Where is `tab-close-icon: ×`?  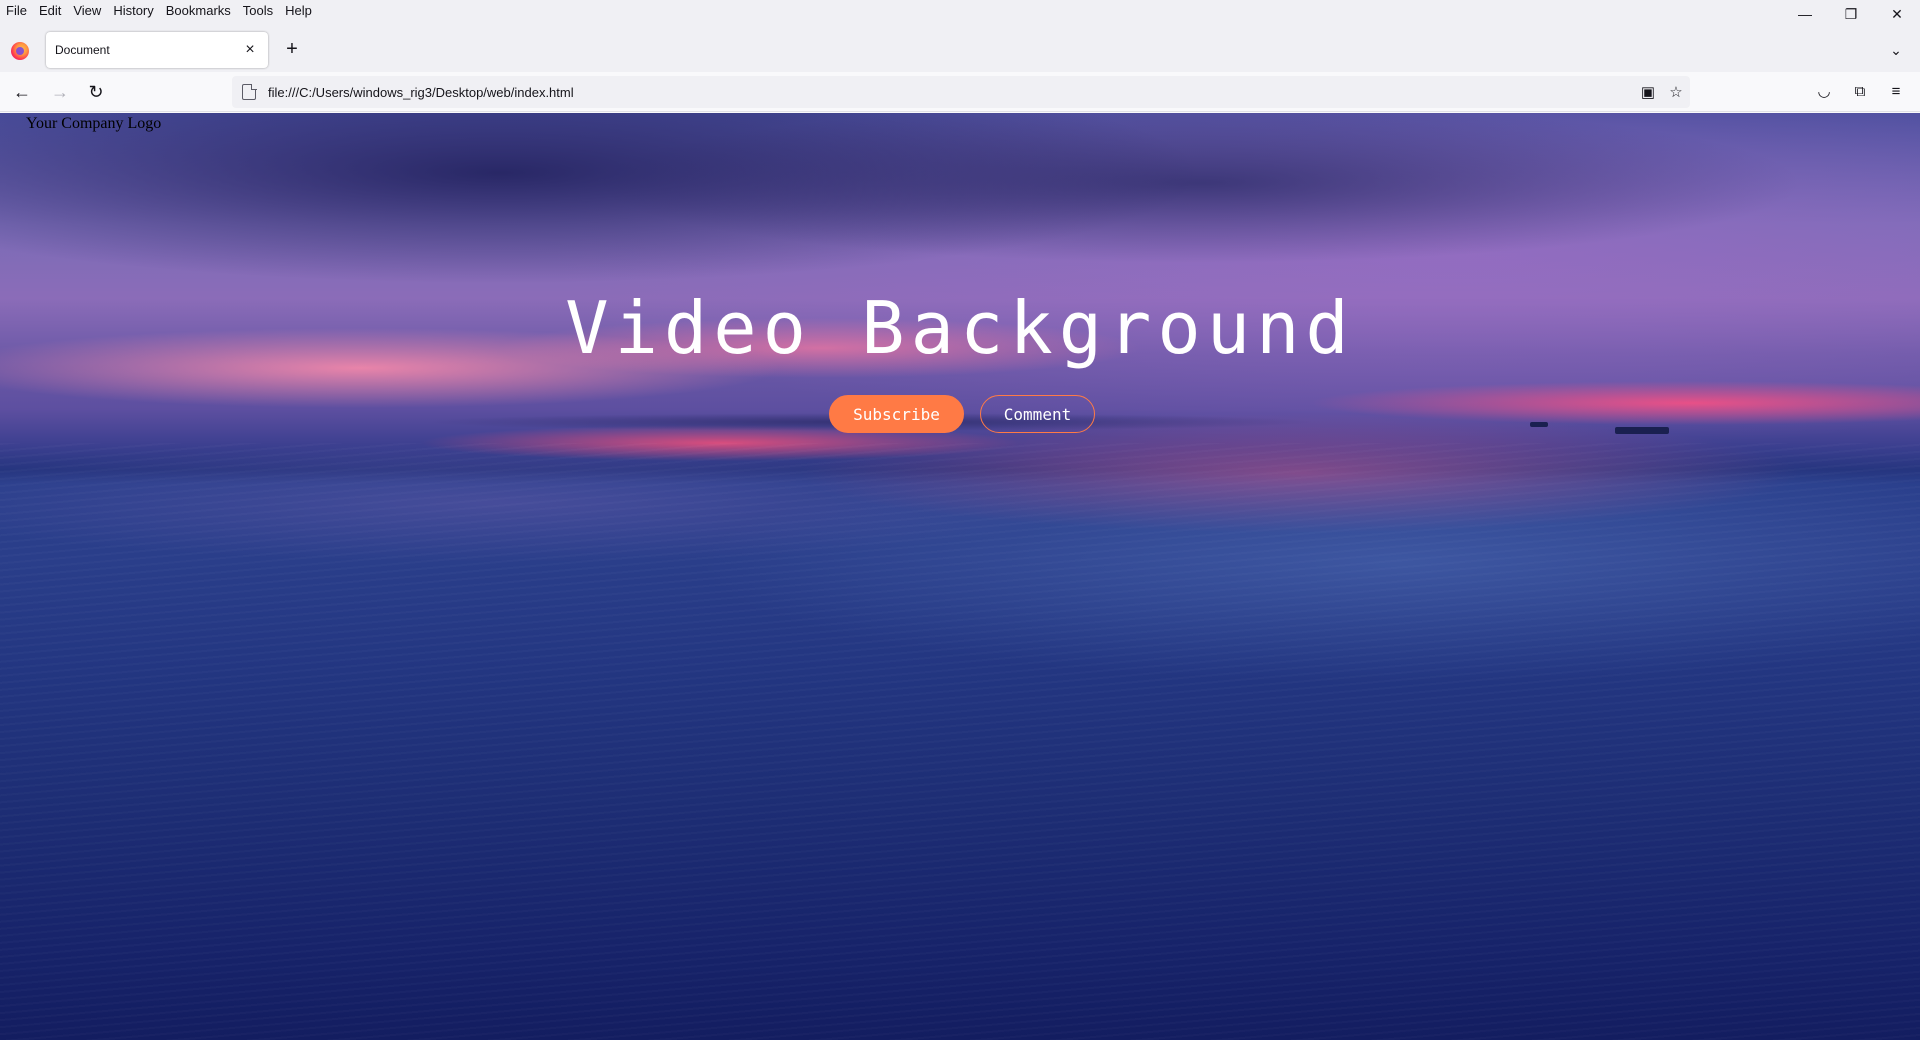 tab-close-icon: × is located at coordinates (250, 50).